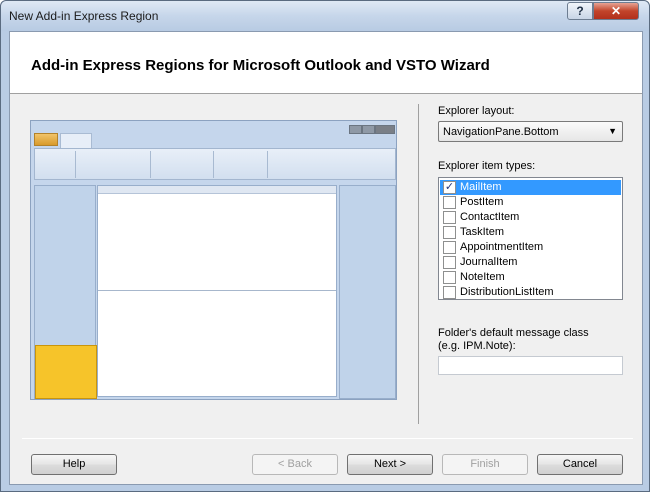 Image resolution: width=650 pixels, height=492 pixels. I want to click on help-button-label: Help, so click(74, 464).